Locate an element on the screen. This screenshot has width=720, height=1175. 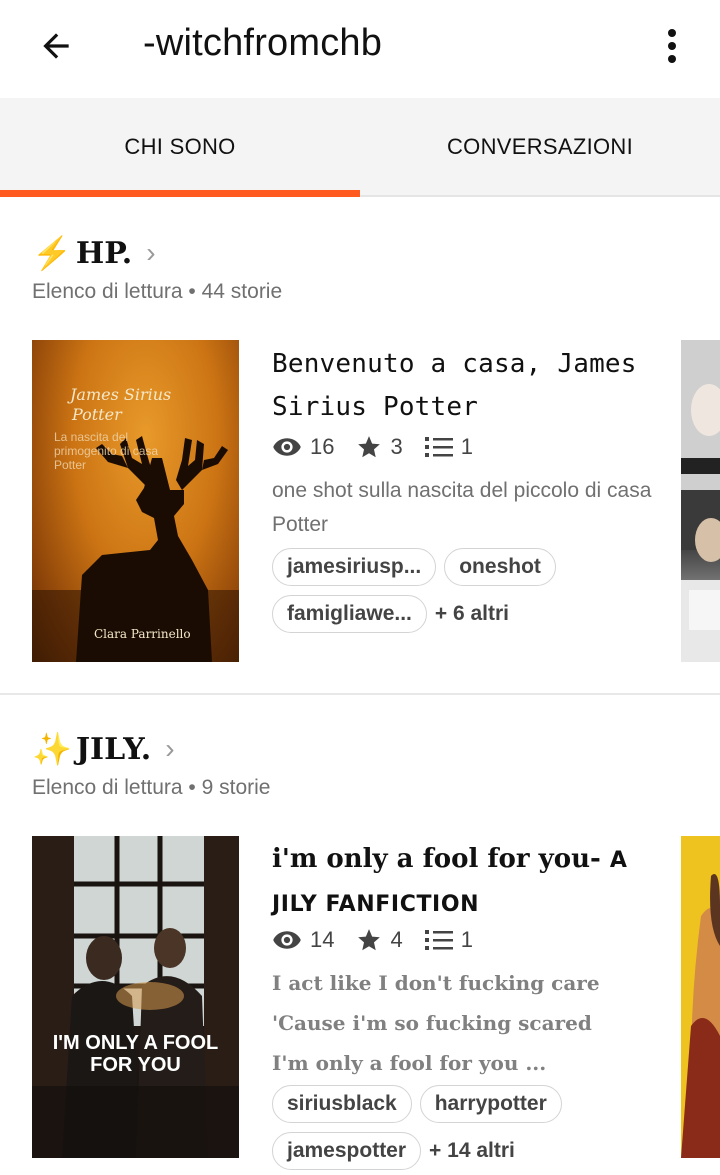
more-vertical-icon is located at coordinates (672, 46).